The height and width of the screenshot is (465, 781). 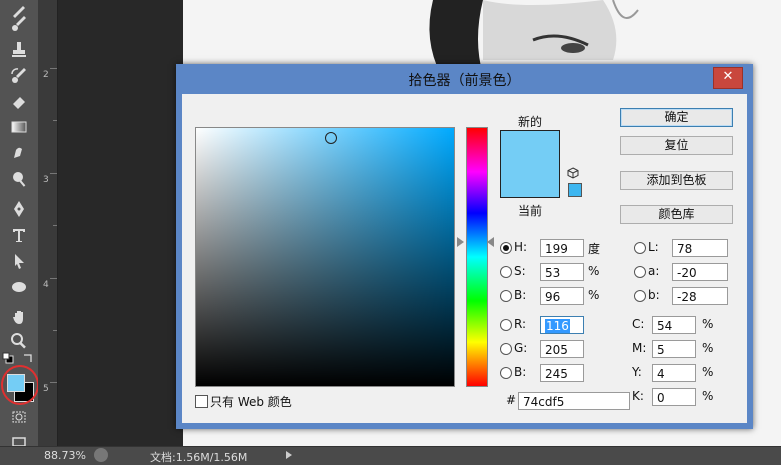 What do you see at coordinates (640, 248) in the screenshot?
I see `lab-l-radio` at bounding box center [640, 248].